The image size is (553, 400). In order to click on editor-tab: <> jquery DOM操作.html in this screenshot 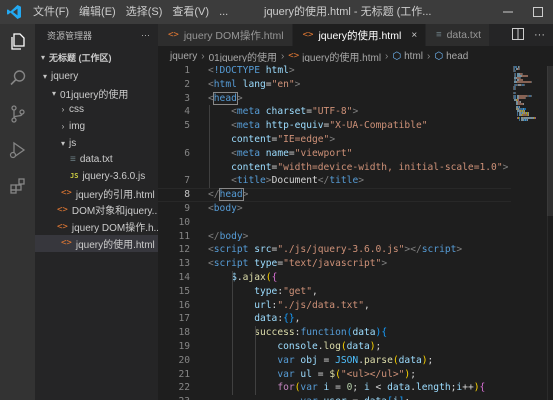, I will do `click(225, 35)`.